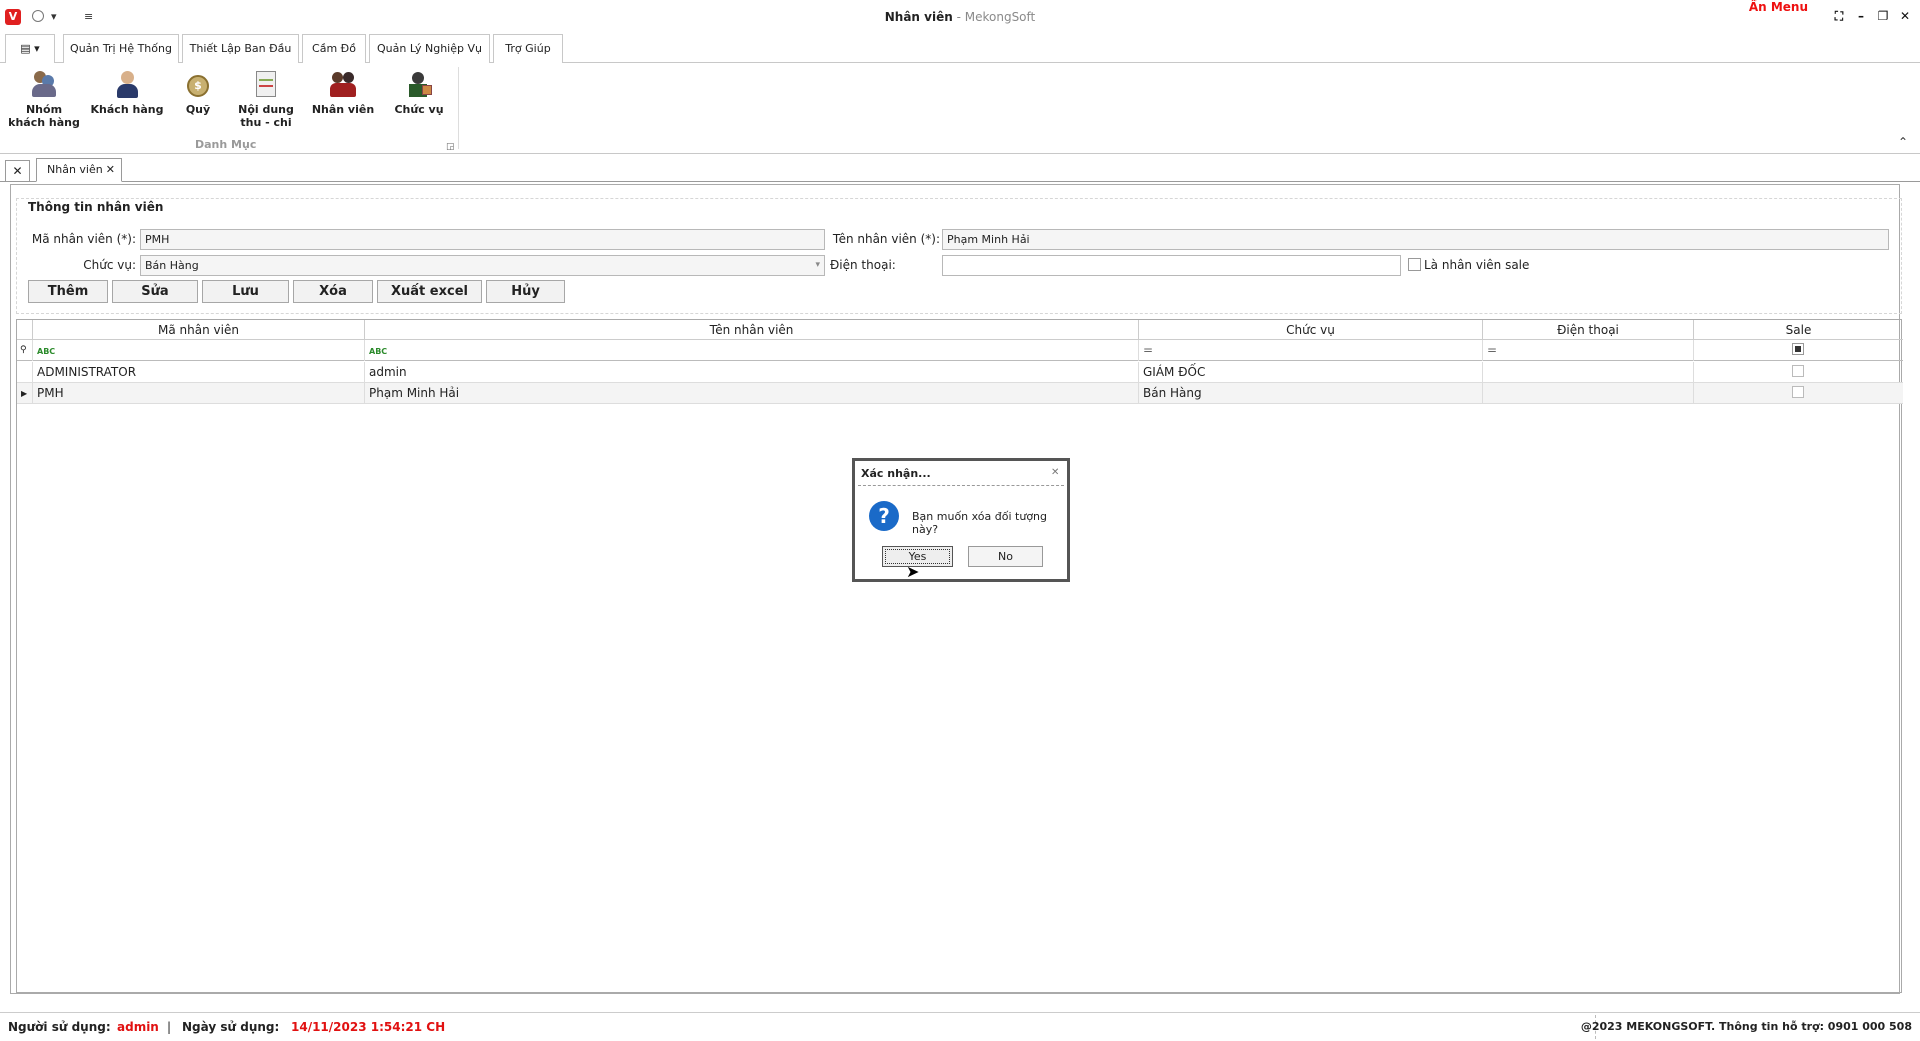 The image size is (1920, 1041). What do you see at coordinates (110, 170) in the screenshot?
I see `close-tab-icon: ✕` at bounding box center [110, 170].